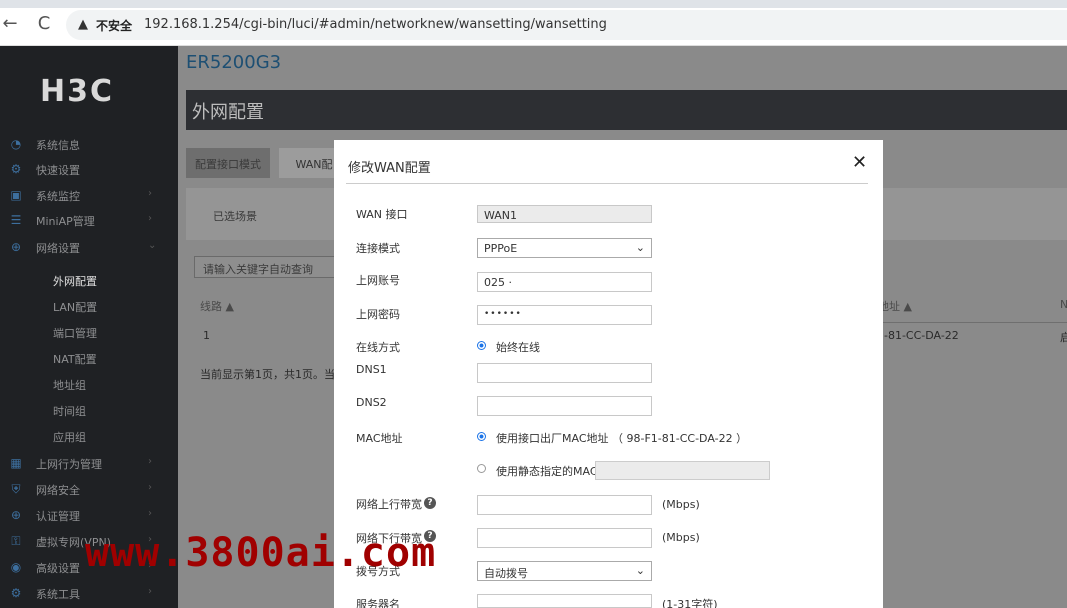 This screenshot has width=1067, height=608. I want to click on column-header-address: 地址 ▲, so click(895, 306).